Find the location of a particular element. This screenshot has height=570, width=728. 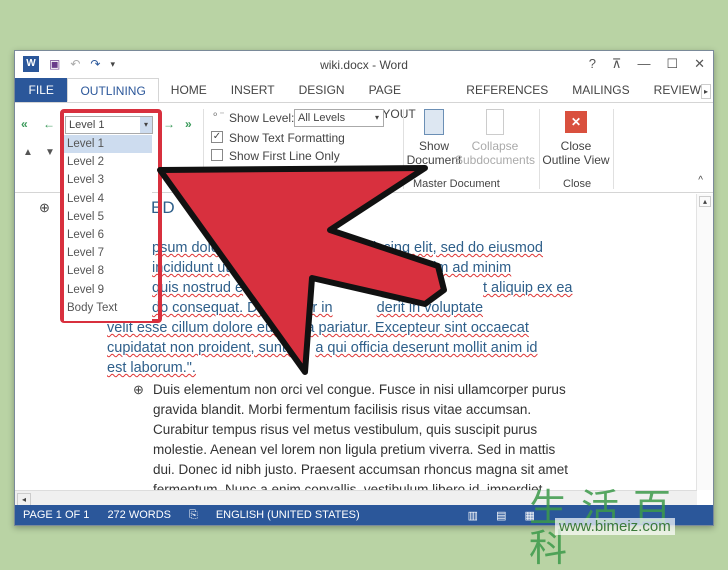

watermark-url: www.bimeiz.com is located at coordinates (615, 526).